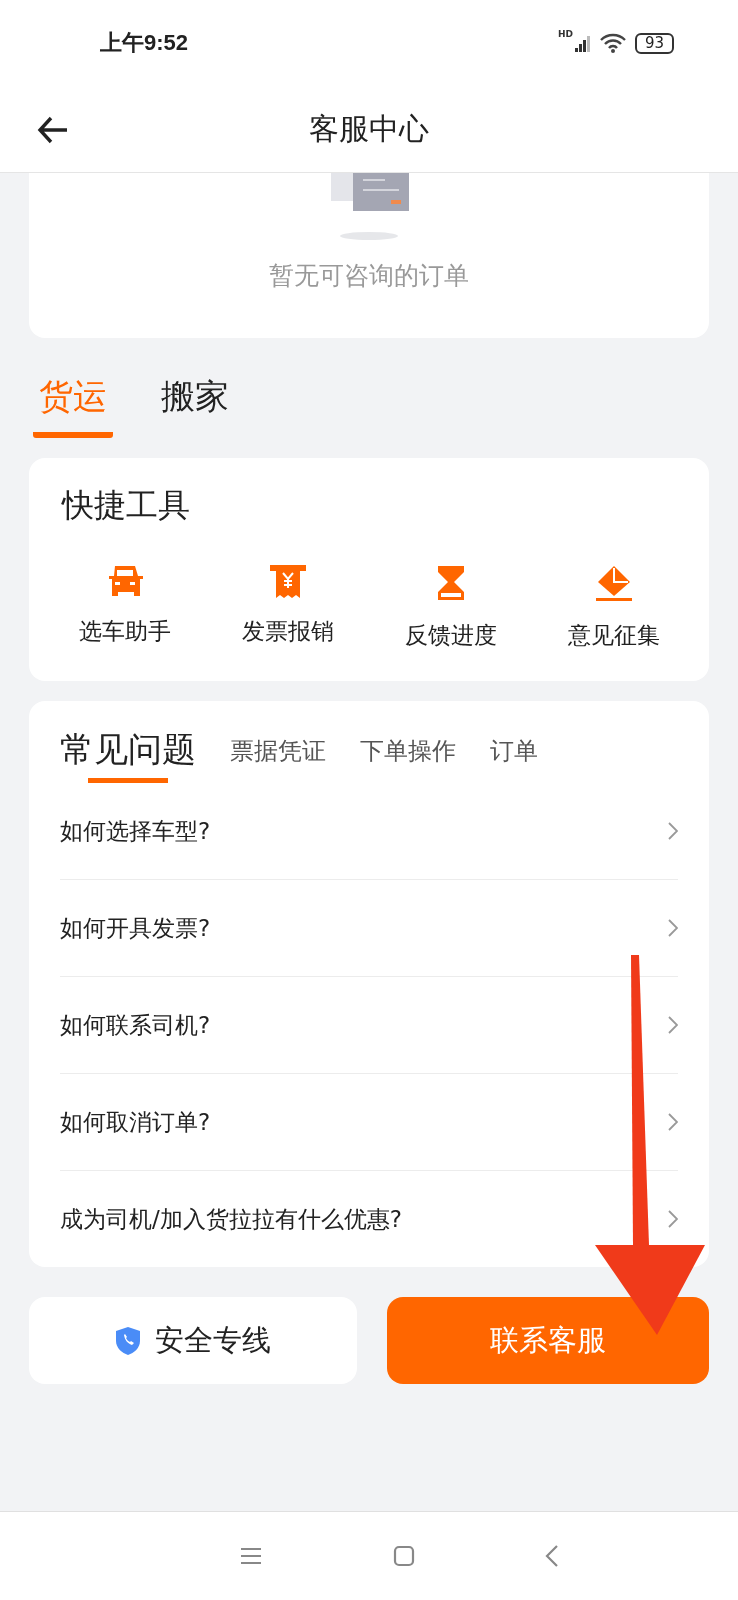 Image resolution: width=738 pixels, height=1600 pixels. Describe the element at coordinates (251, 1556) in the screenshot. I see `menu-icon` at that location.